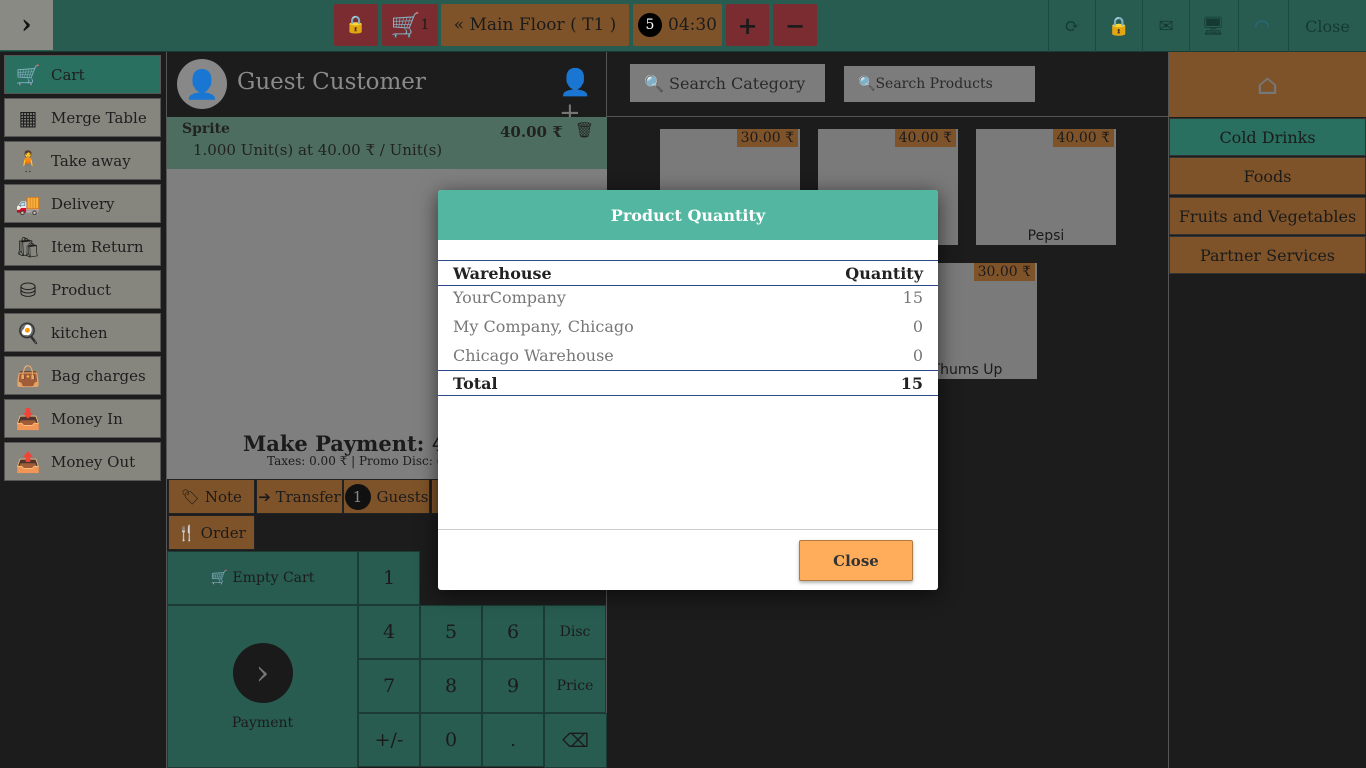 The width and height of the screenshot is (1366, 768). I want to click on category-cold-drinks: Cold Drinks, so click(1267, 137).